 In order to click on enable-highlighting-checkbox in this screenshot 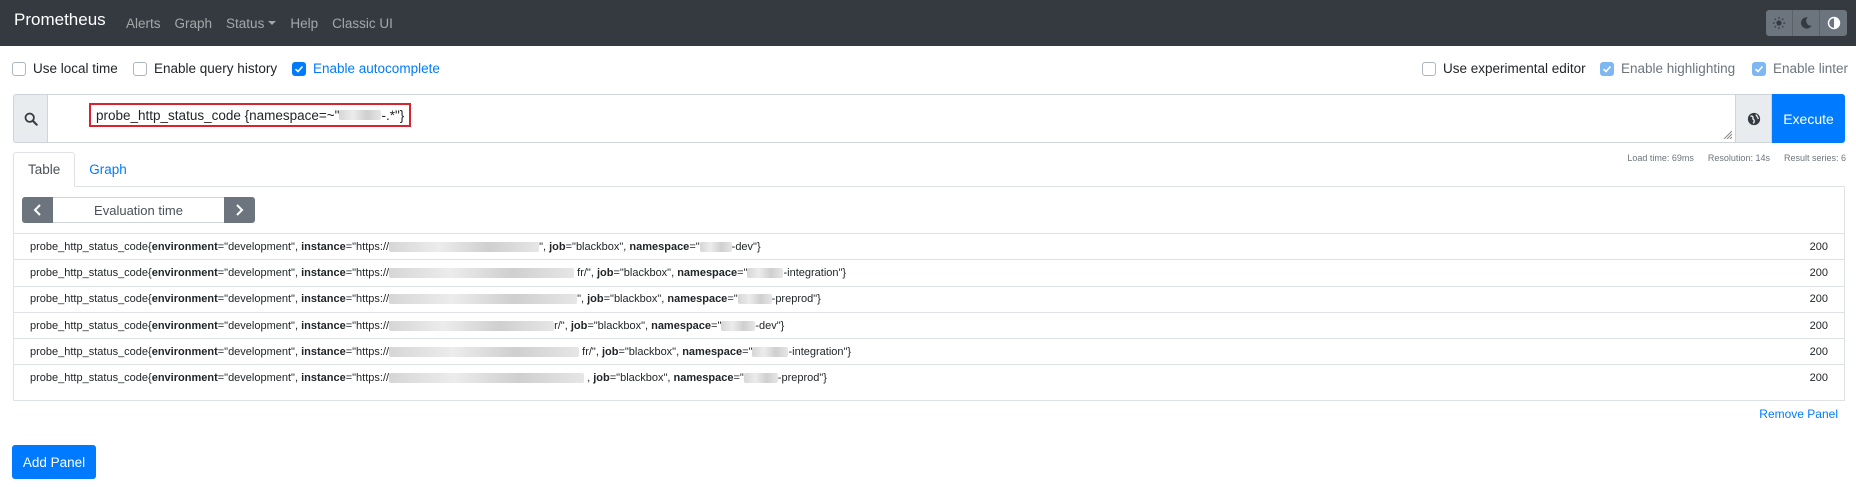, I will do `click(1607, 68)`.